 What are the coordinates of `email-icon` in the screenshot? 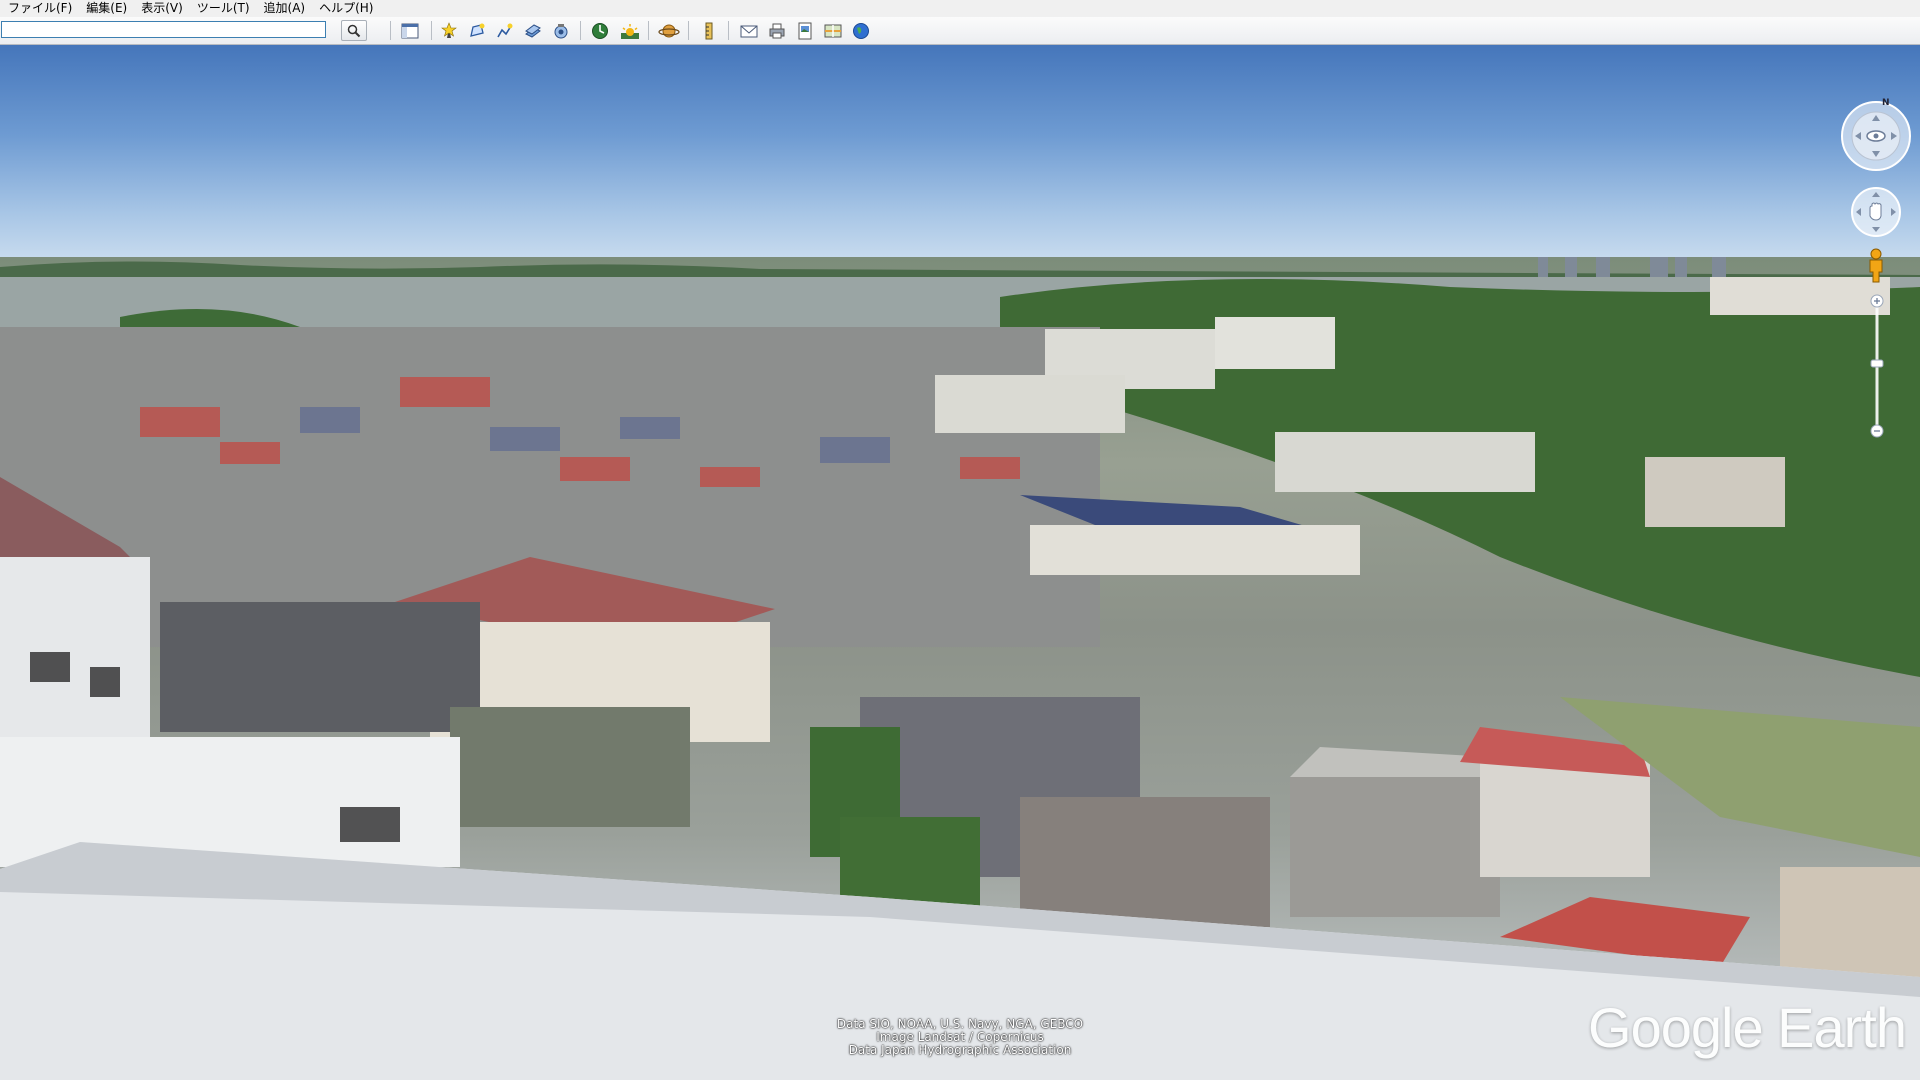 It's located at (749, 31).